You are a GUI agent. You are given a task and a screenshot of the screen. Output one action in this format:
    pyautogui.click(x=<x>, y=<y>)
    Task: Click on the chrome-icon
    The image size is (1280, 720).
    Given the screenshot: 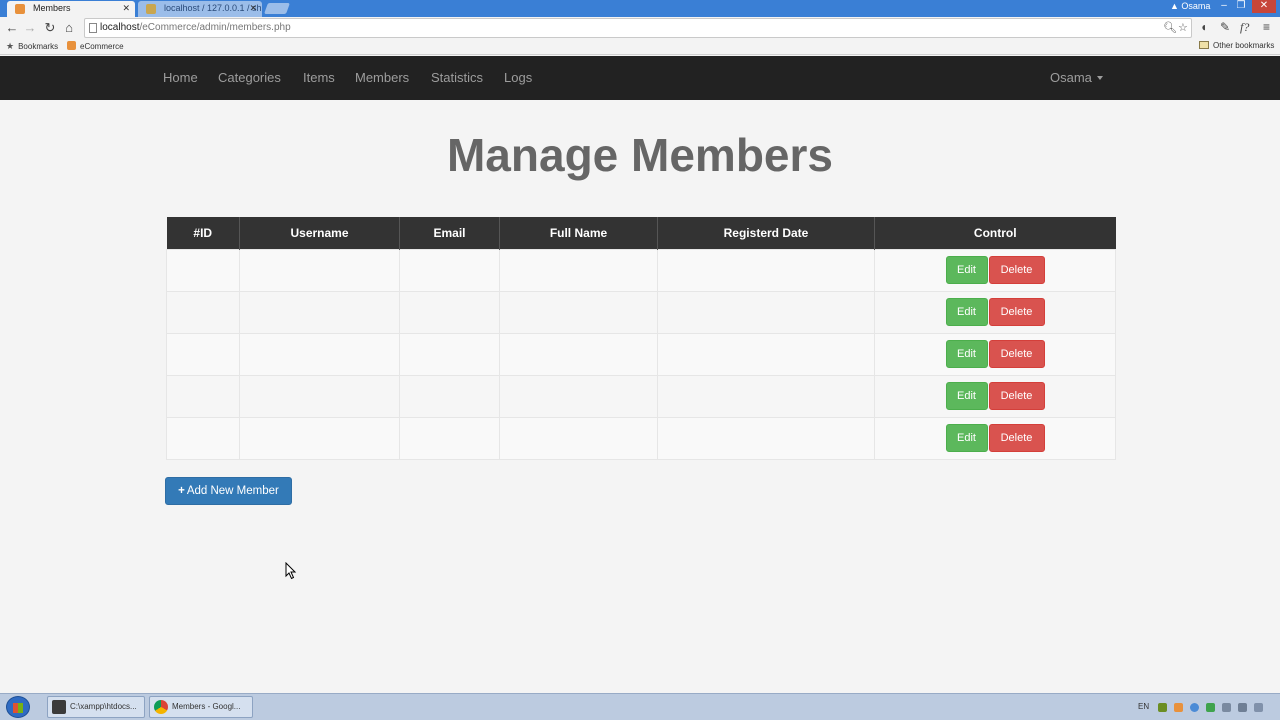 What is the action you would take?
    pyautogui.click(x=161, y=707)
    